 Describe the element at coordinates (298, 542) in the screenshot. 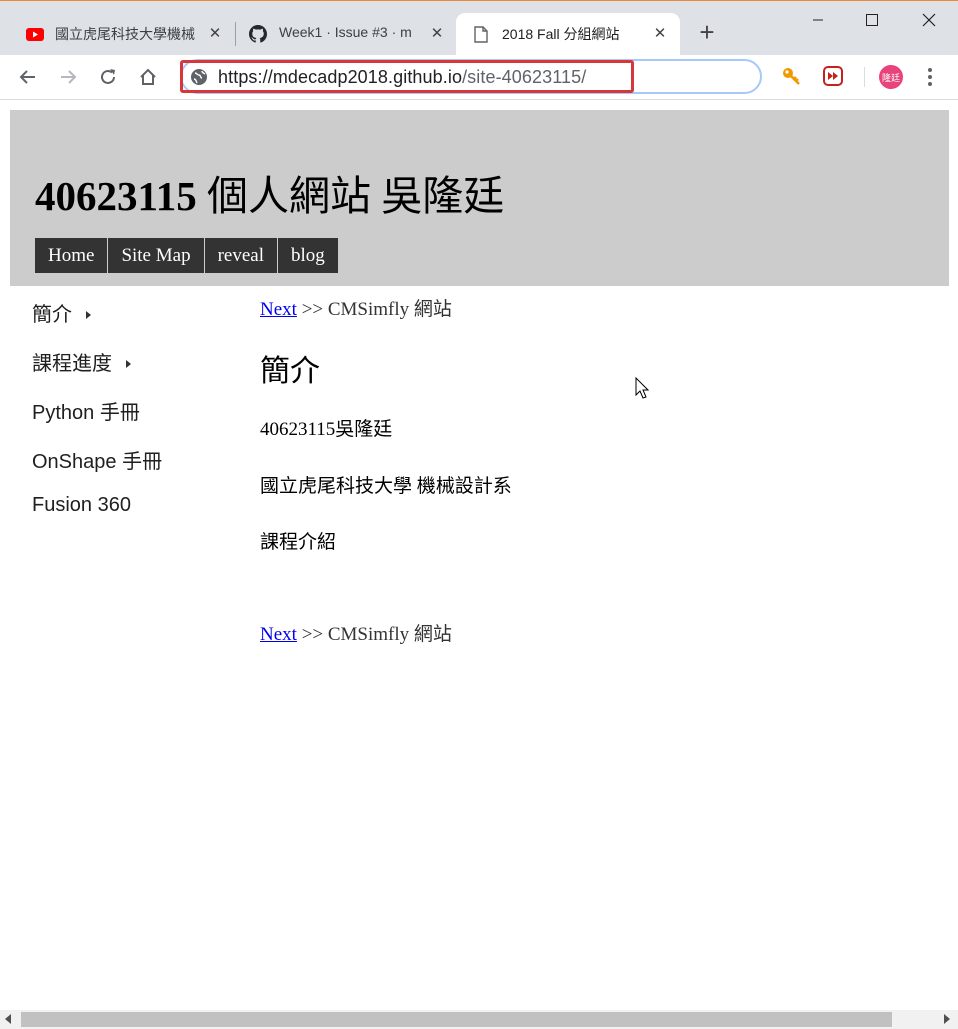

I see `paragraph-course: 課程介紹` at that location.